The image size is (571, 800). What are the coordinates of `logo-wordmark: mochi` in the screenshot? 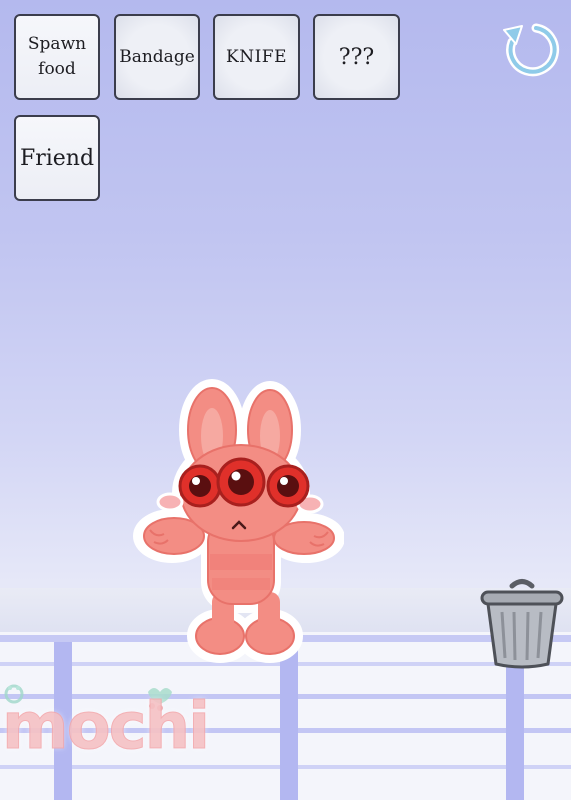 It's located at (105, 727).